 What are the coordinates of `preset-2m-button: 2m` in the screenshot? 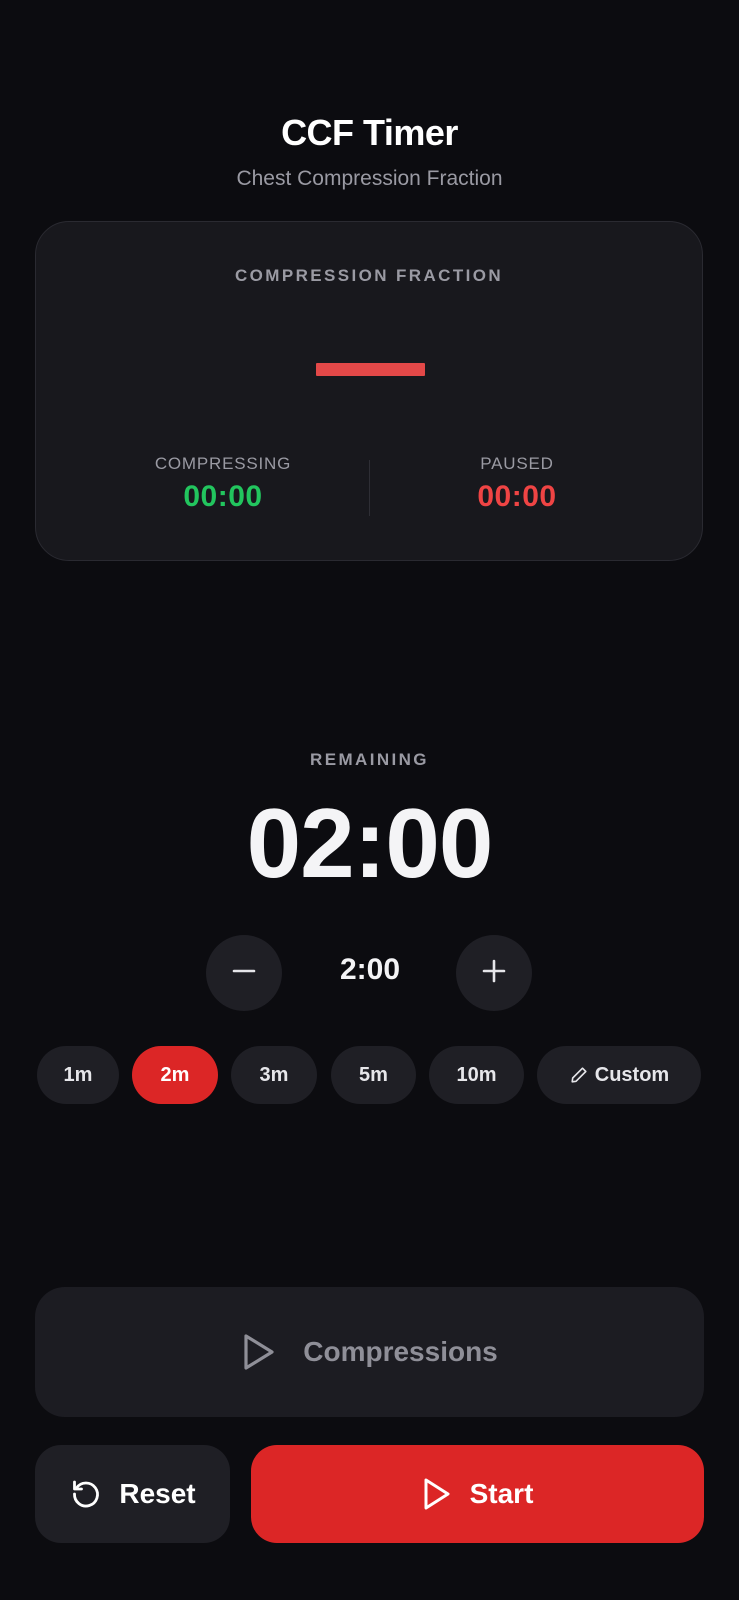 It's located at (175, 1075).